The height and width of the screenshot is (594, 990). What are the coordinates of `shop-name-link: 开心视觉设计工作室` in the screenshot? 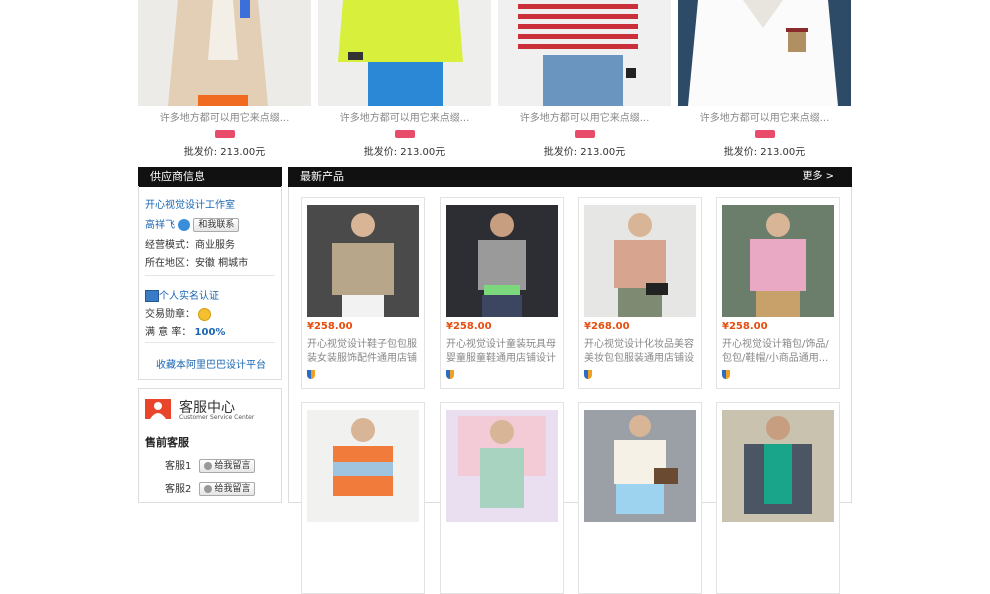 It's located at (190, 203).